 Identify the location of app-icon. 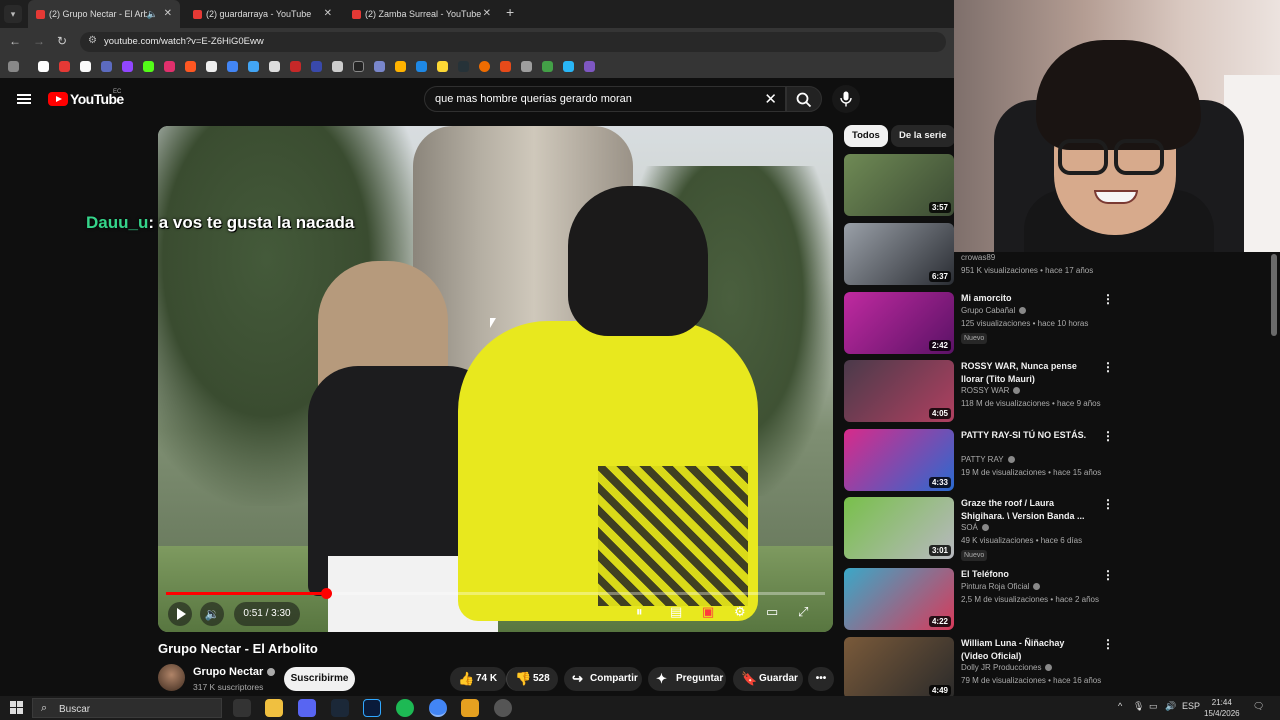
(470, 708).